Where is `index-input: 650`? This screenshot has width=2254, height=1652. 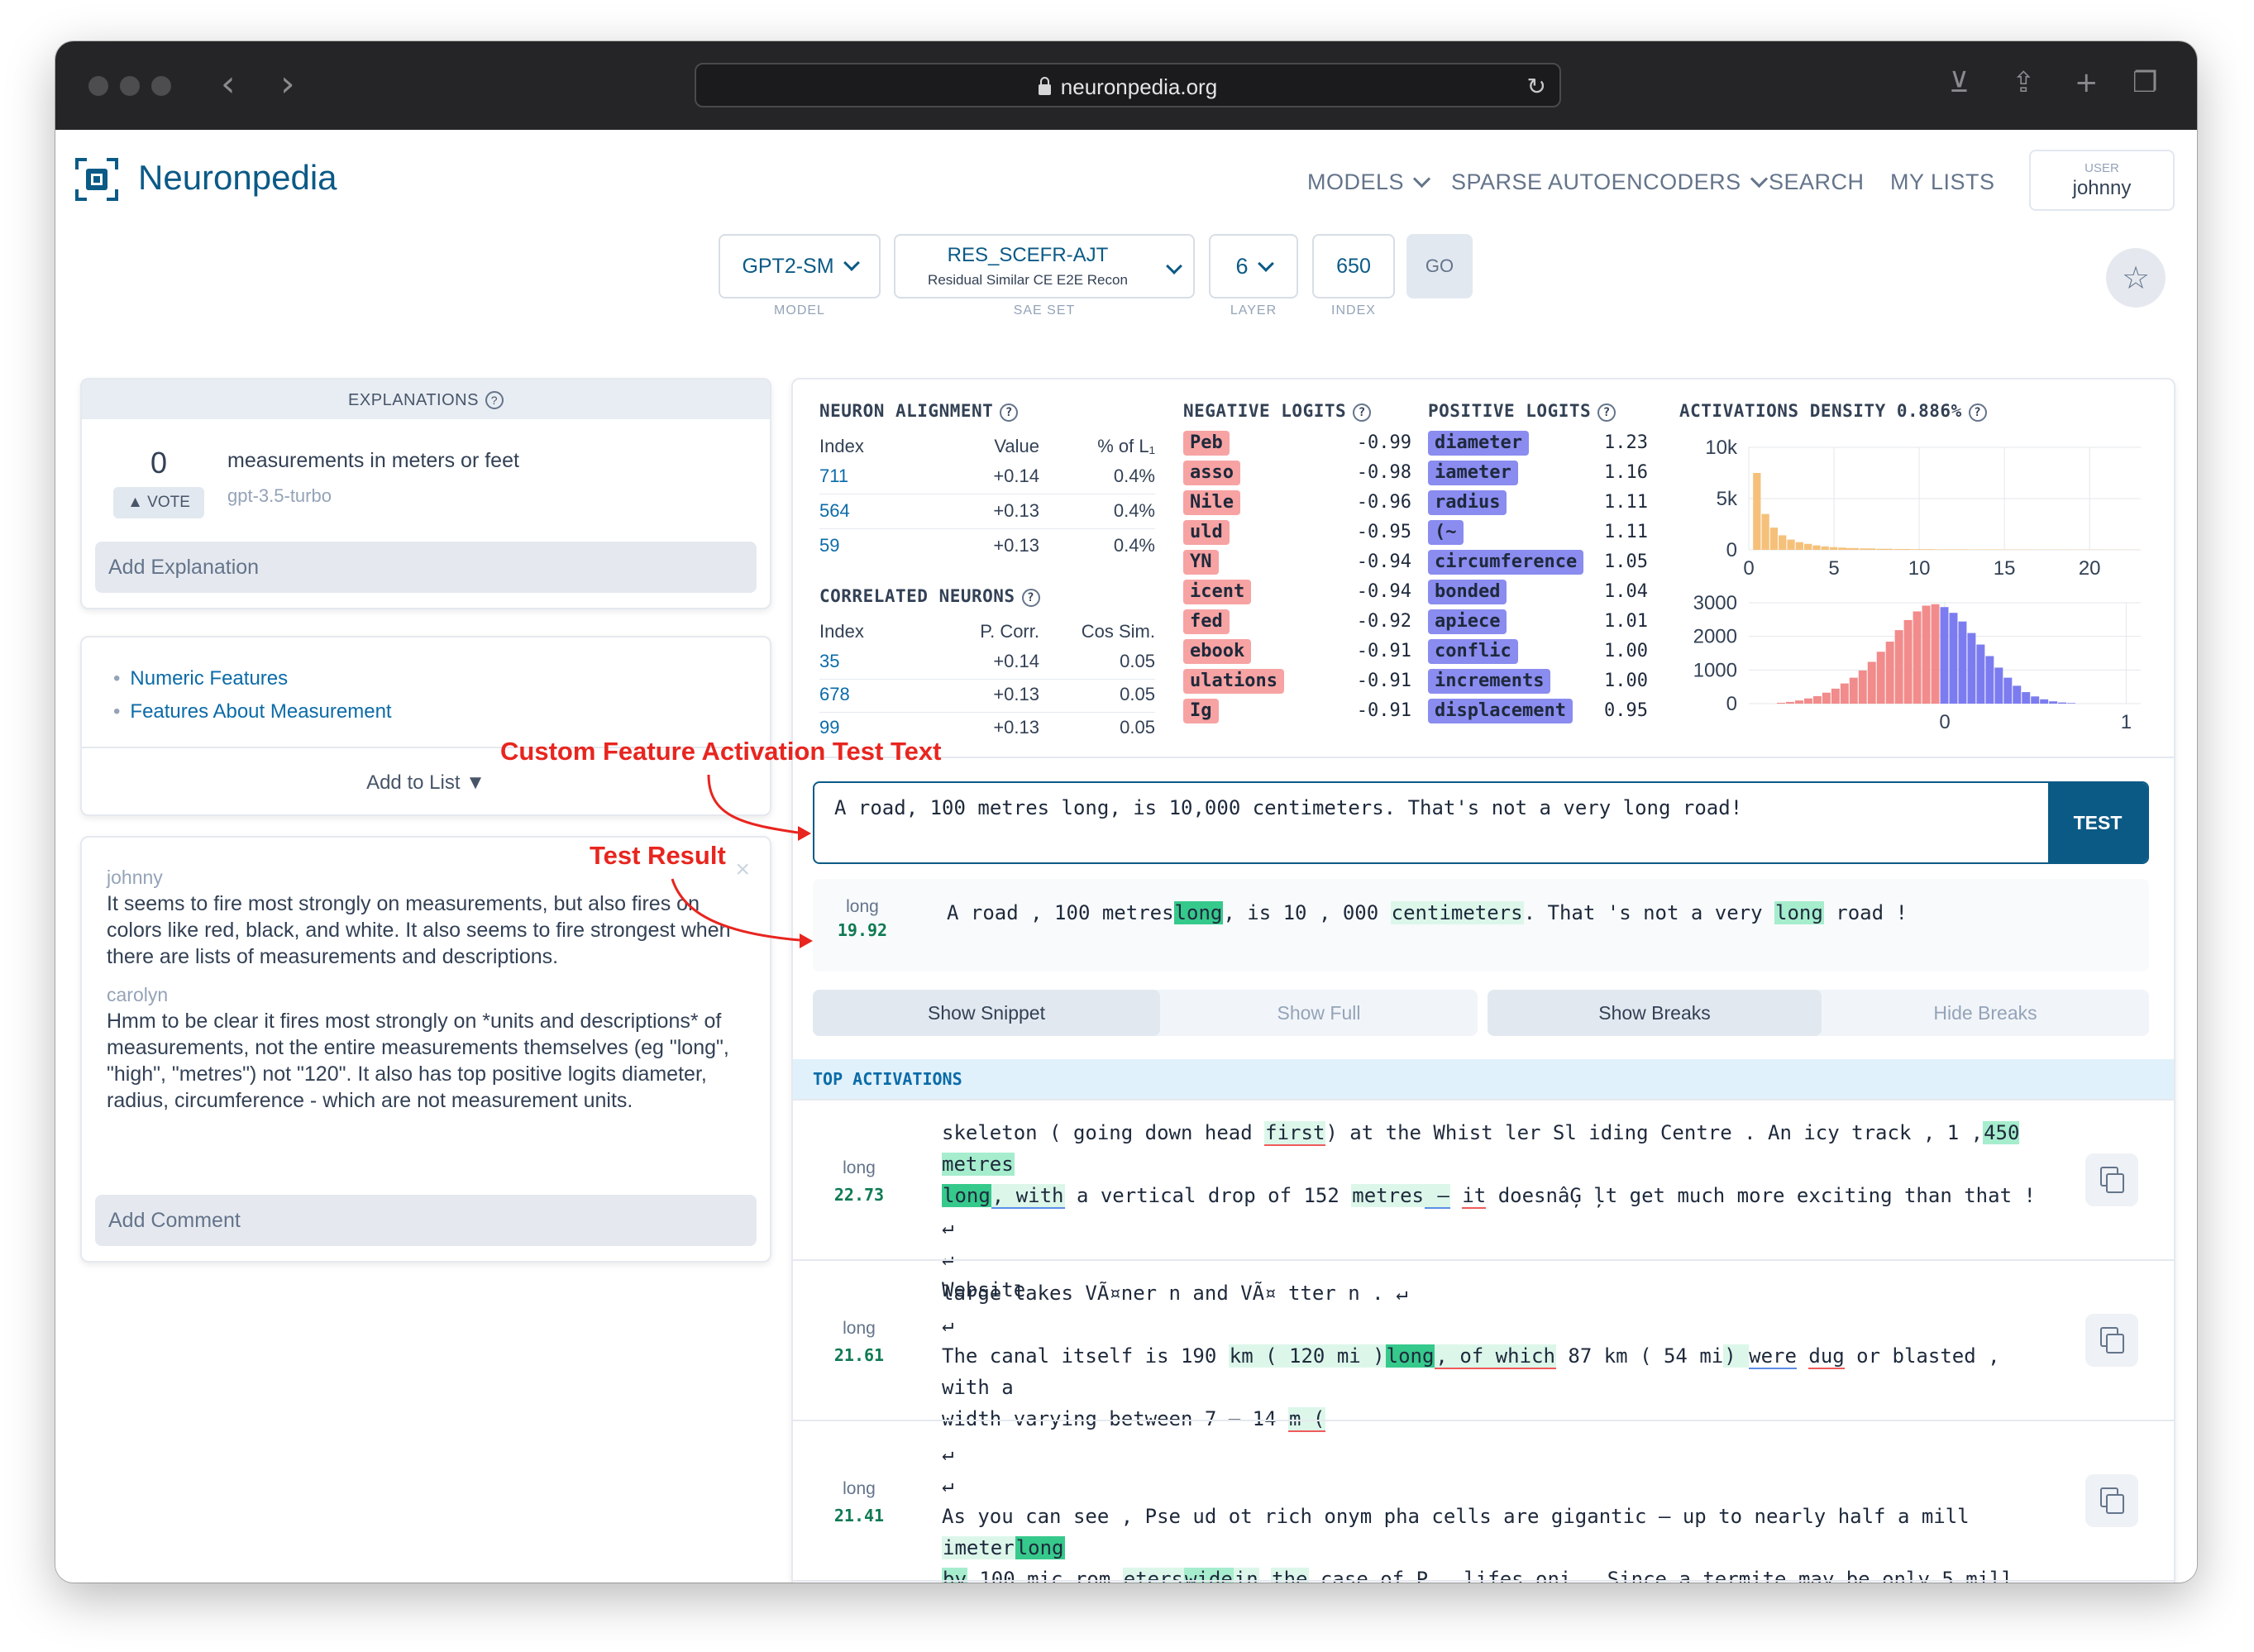 index-input: 650 is located at coordinates (1353, 266).